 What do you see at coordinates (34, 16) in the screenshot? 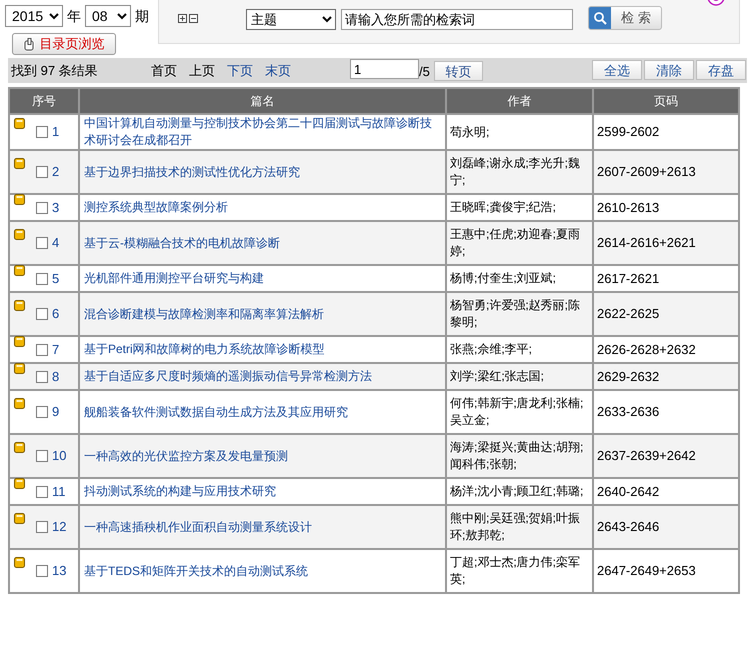
I see `year-select: 2015` at bounding box center [34, 16].